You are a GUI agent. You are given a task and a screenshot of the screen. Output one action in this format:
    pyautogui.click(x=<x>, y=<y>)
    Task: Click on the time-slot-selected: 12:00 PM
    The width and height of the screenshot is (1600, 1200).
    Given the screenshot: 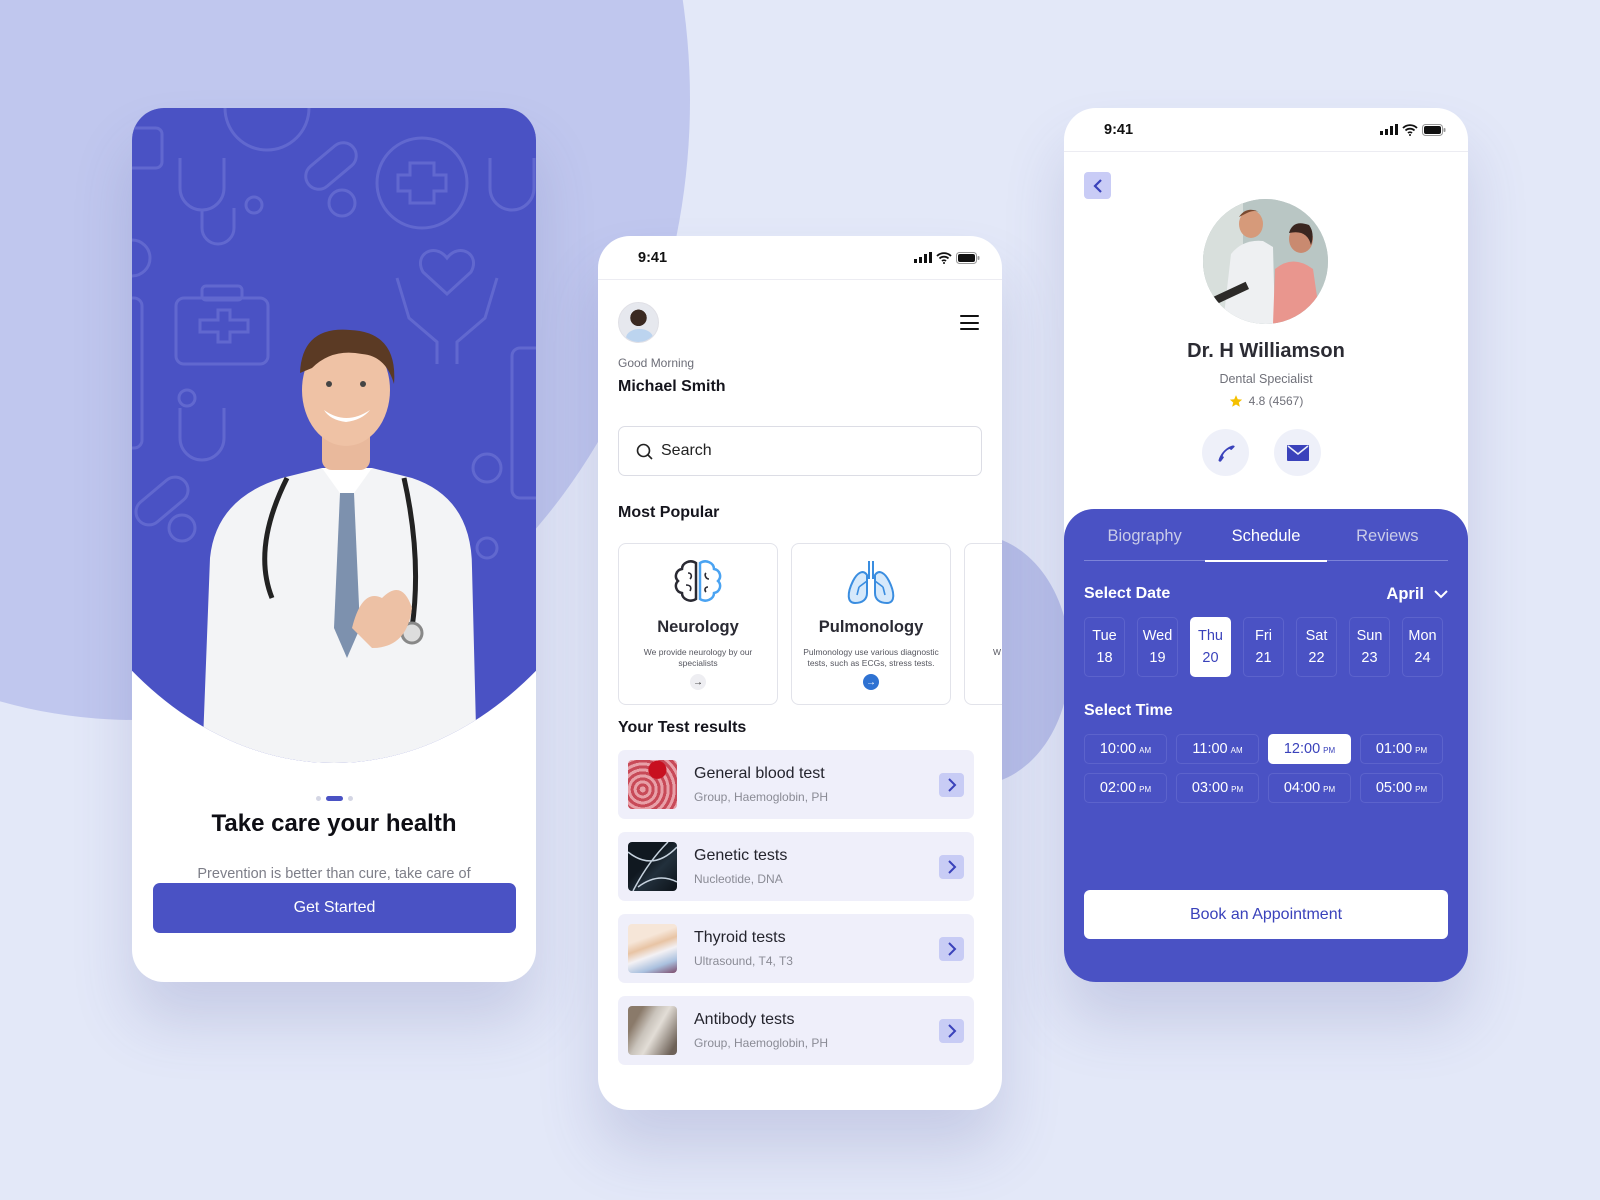 What is the action you would take?
    pyautogui.click(x=1309, y=749)
    